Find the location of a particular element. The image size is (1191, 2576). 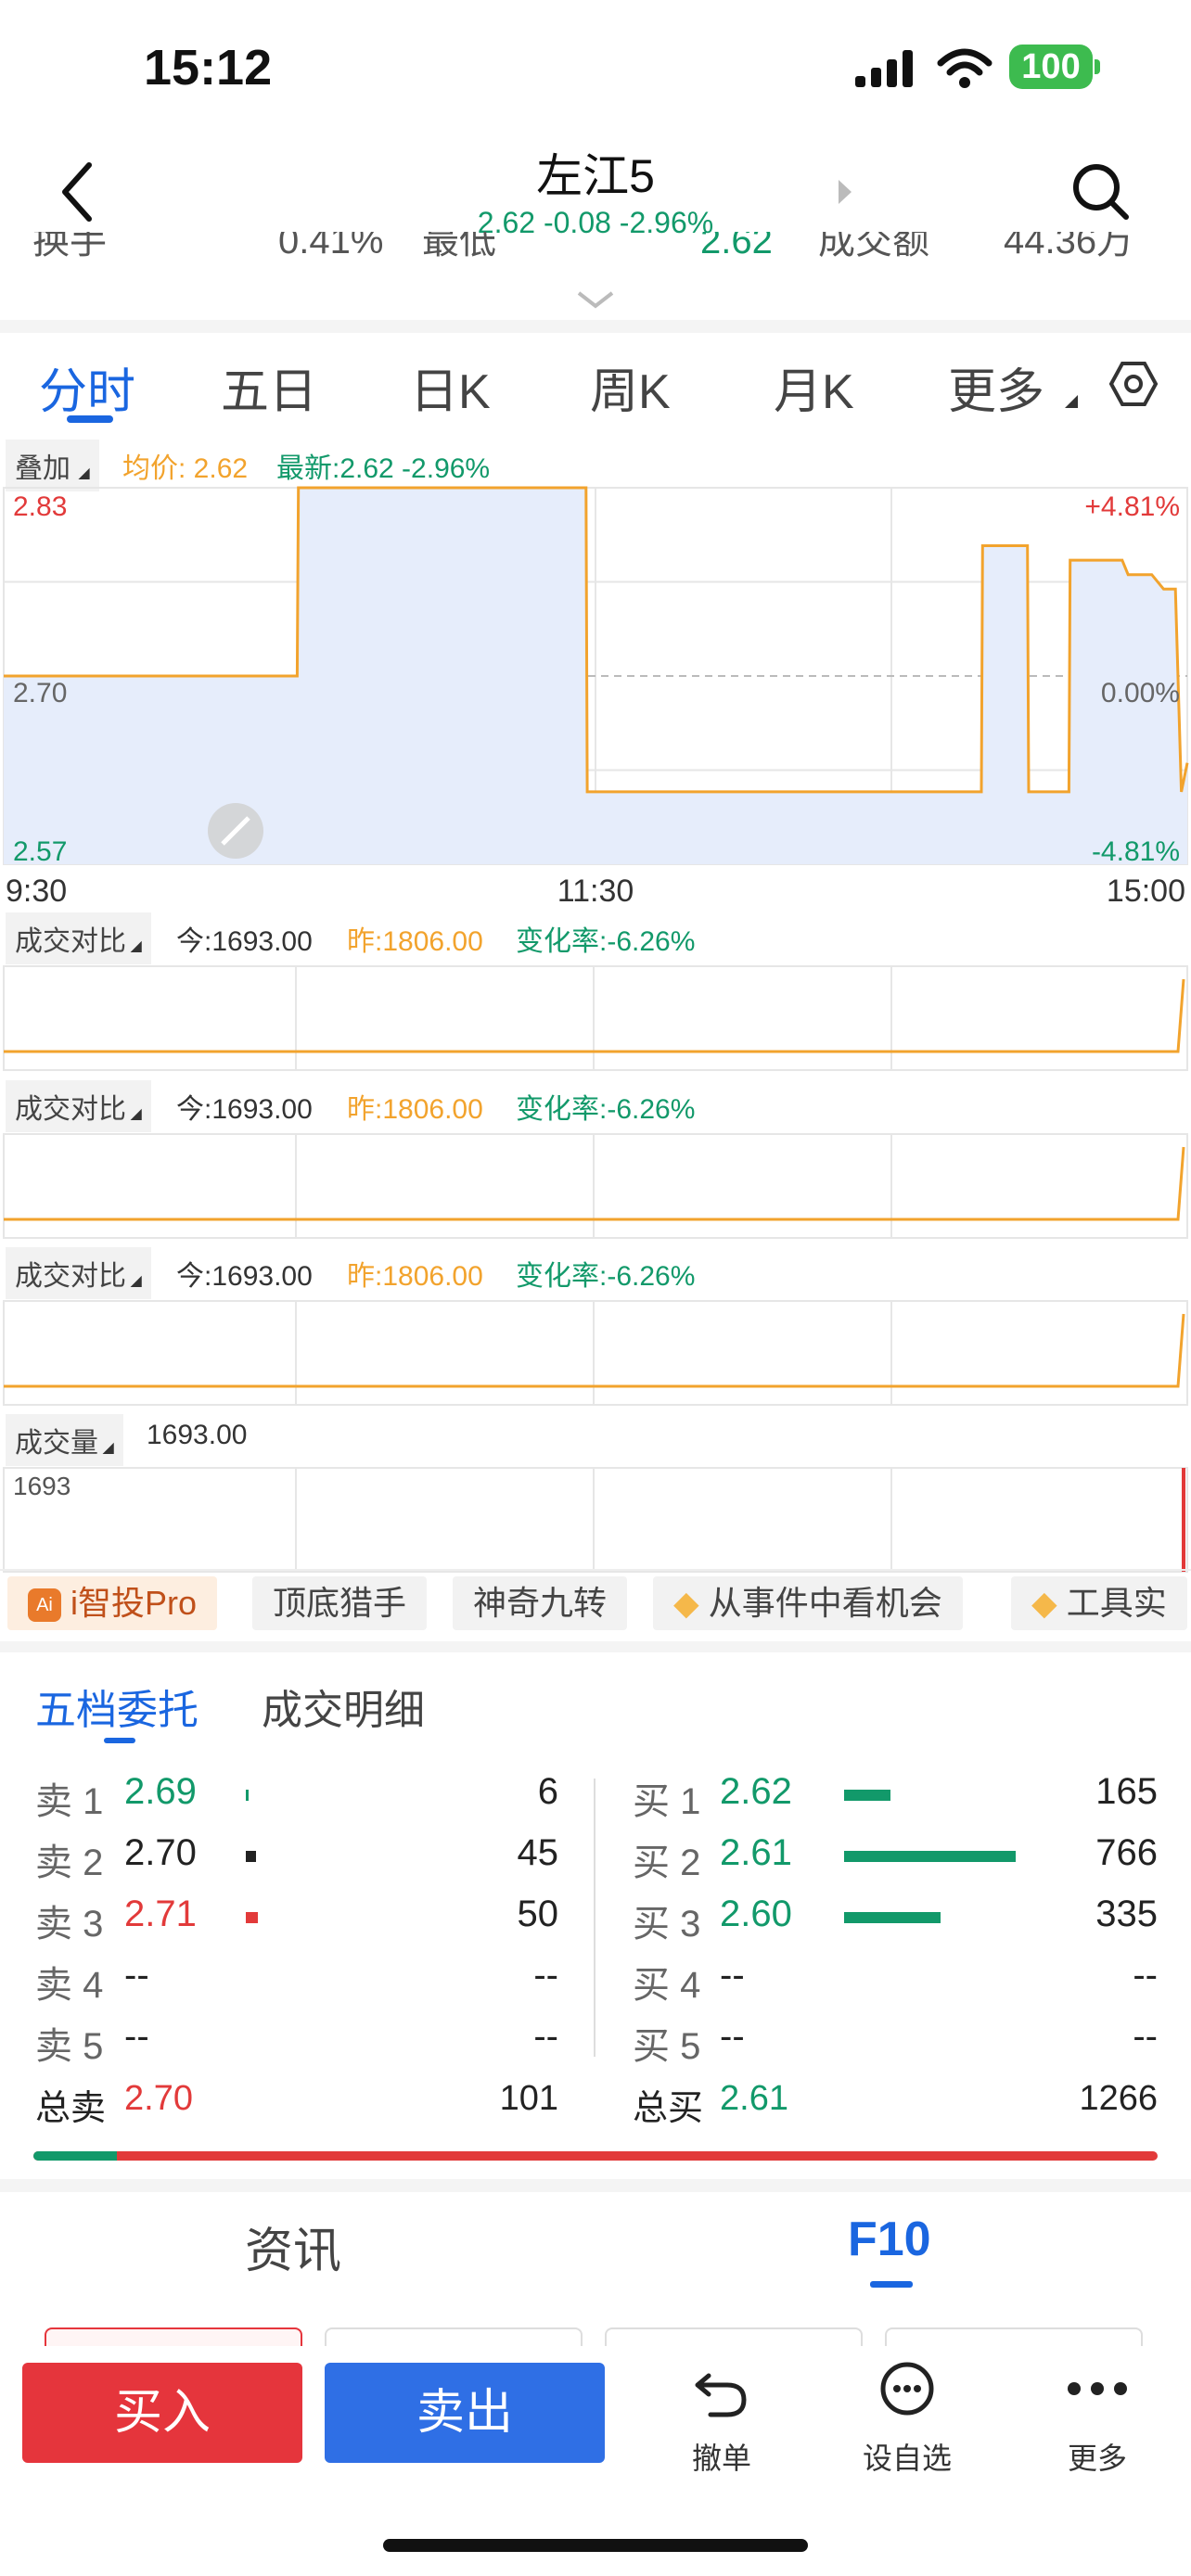

y-right-label: 0.00% is located at coordinates (1140, 693).